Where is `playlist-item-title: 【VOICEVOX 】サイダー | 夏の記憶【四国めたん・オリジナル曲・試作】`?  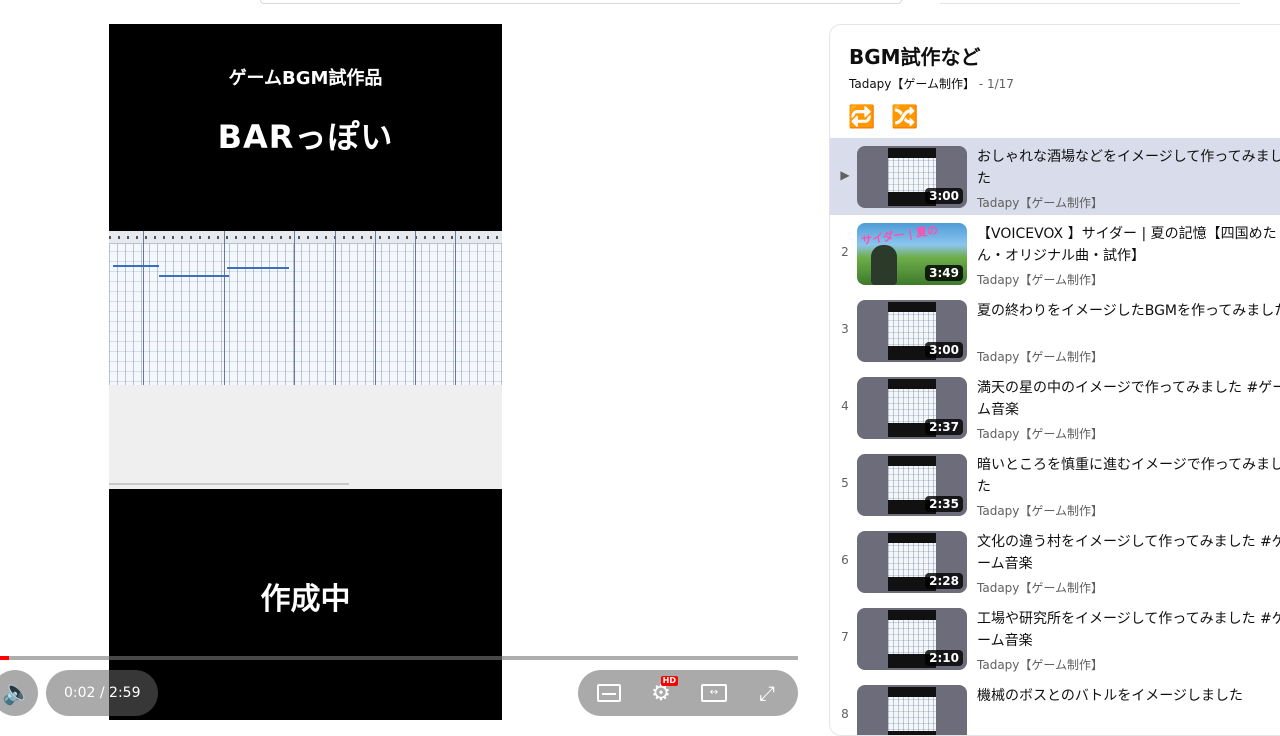
playlist-item-title: 【VOICEVOX 】サイダー | 夏の記憶【四国めたん・オリジナル曲・試作】 is located at coordinates (1128, 245).